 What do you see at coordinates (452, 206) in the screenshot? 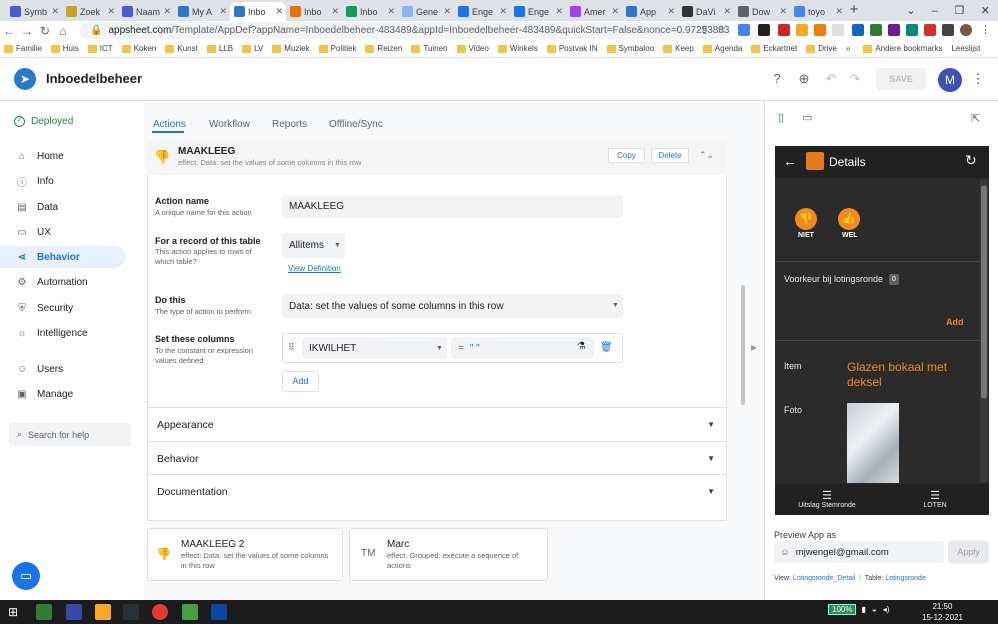
I see `action-name-input: MAAKLEEG` at bounding box center [452, 206].